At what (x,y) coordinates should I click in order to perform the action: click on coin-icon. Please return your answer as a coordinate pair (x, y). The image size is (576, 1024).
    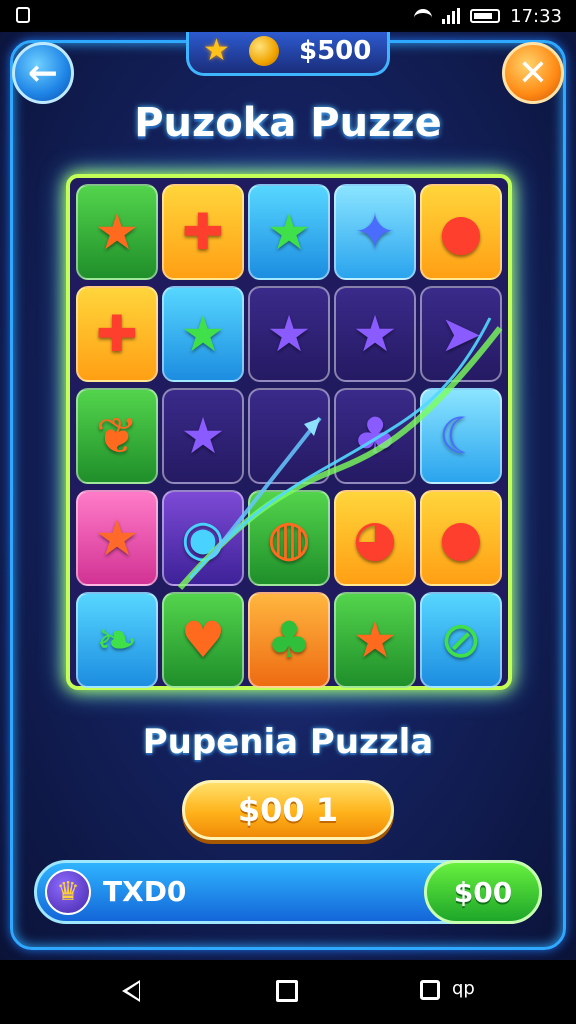
    Looking at the image, I should click on (264, 51).